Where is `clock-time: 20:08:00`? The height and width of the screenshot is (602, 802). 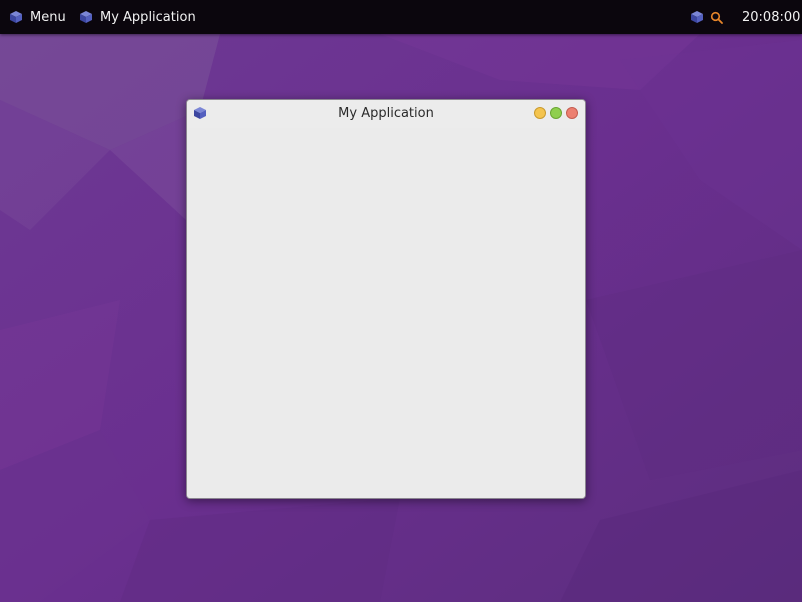 clock-time: 20:08:00 is located at coordinates (771, 17).